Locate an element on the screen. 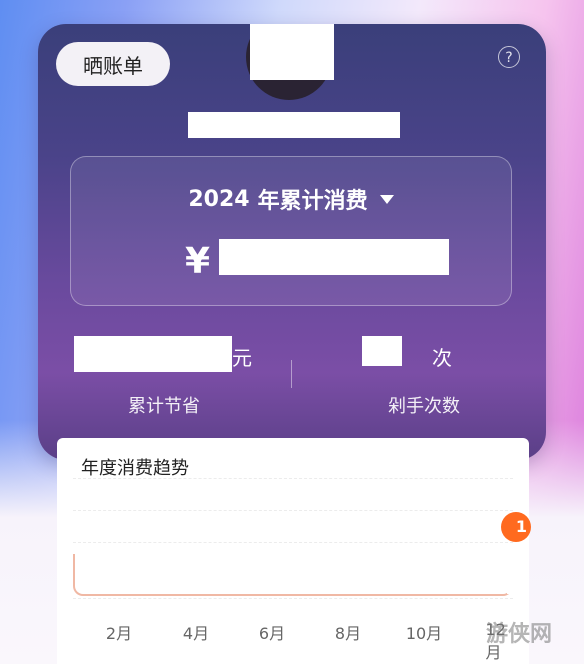  year-value: 2024 is located at coordinates (219, 199).